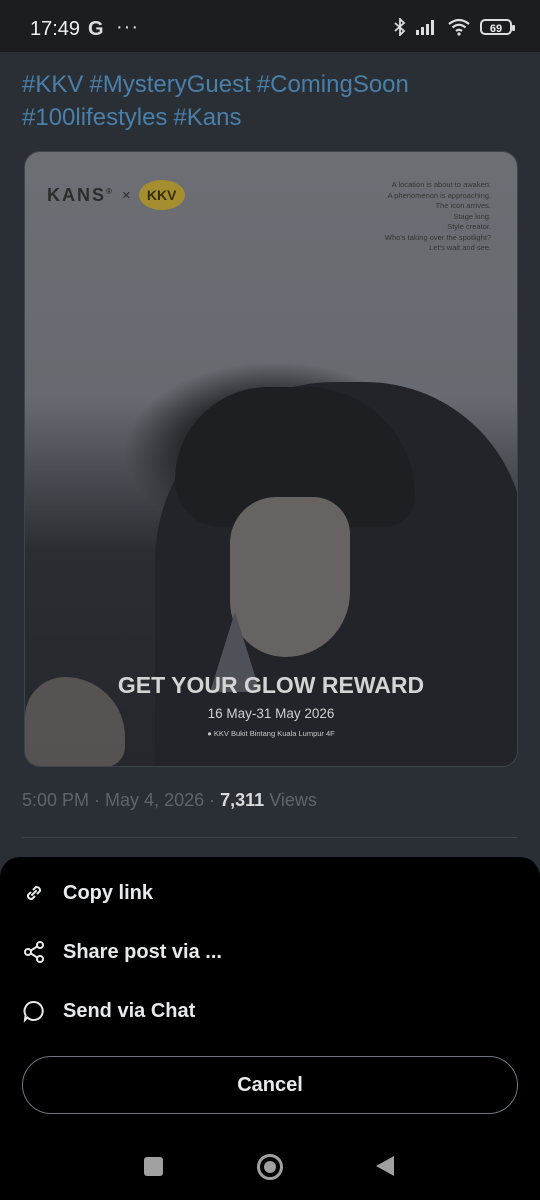  I want to click on signal-icon, so click(425, 27).